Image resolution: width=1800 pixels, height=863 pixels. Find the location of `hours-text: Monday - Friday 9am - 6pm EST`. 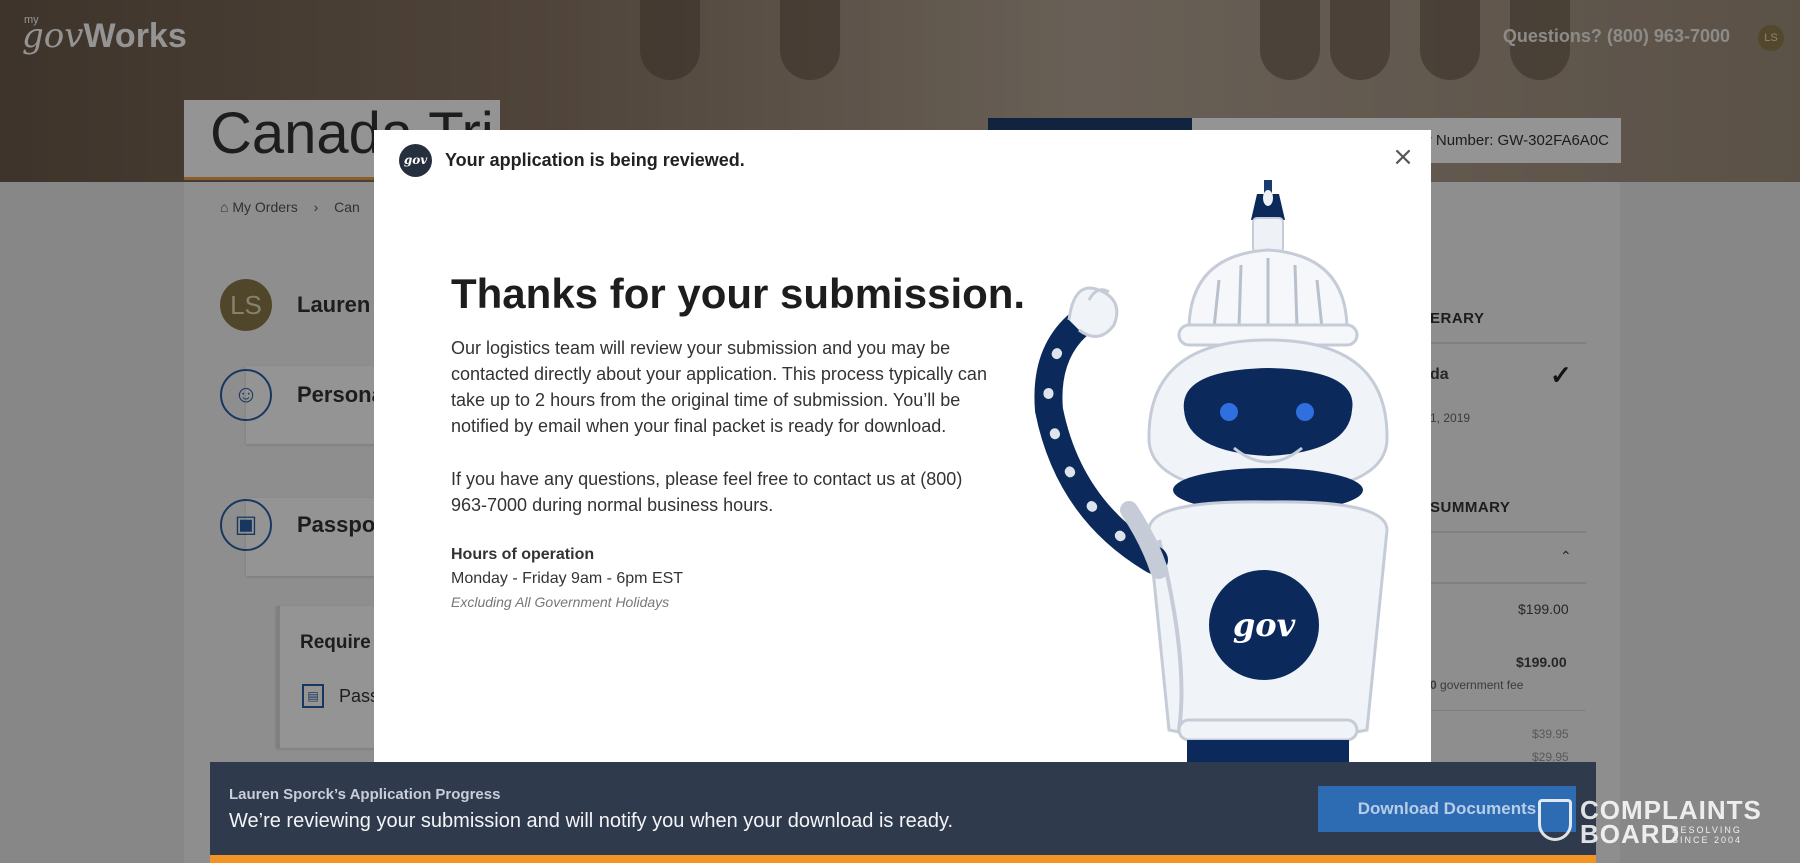

hours-text: Monday - Friday 9am - 6pm EST is located at coordinates (567, 578).